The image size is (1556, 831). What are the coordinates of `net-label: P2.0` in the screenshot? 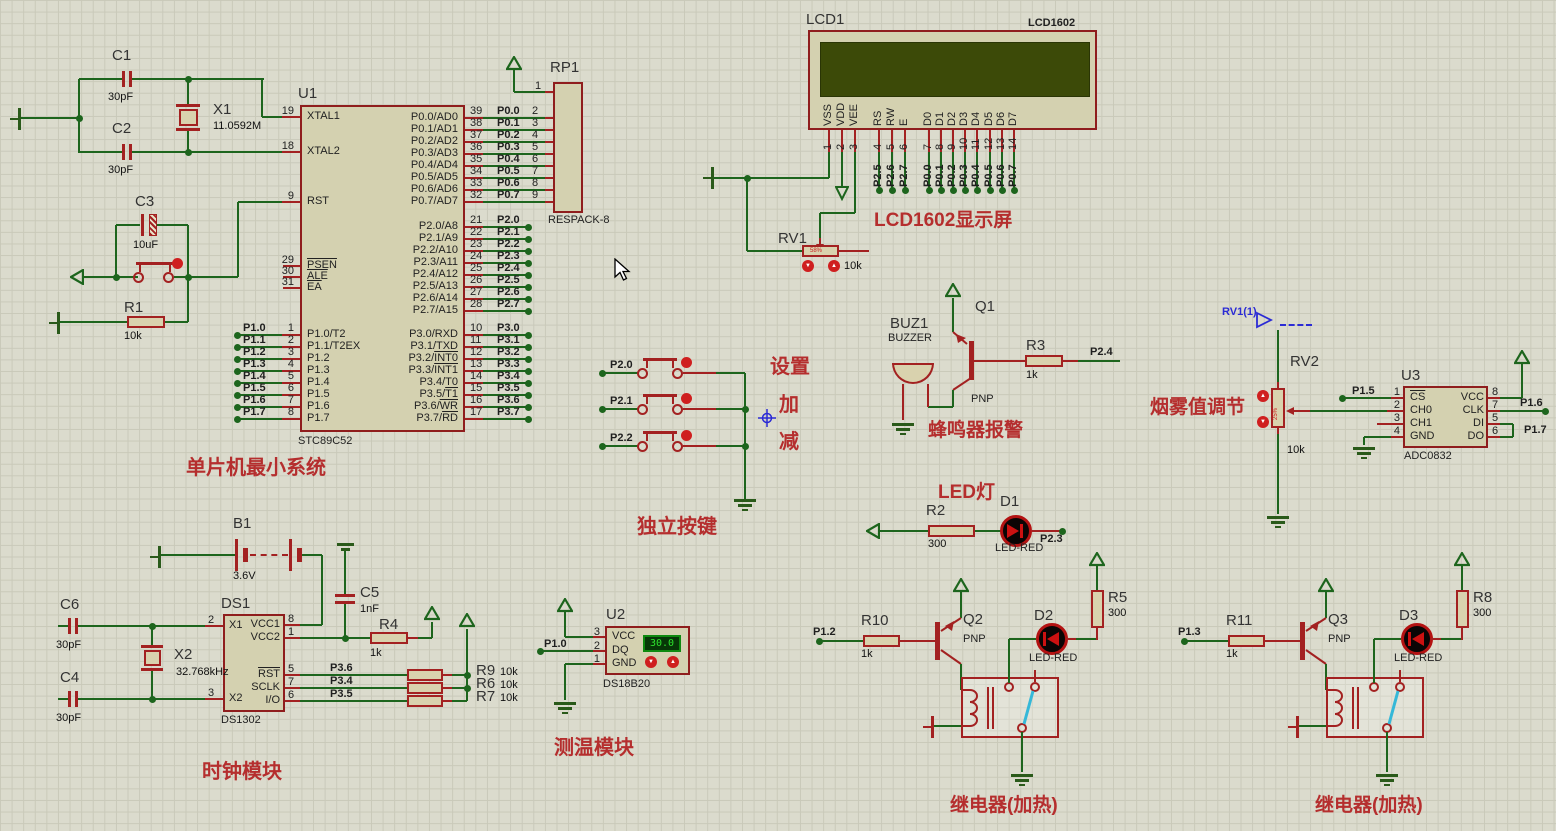 It's located at (621, 365).